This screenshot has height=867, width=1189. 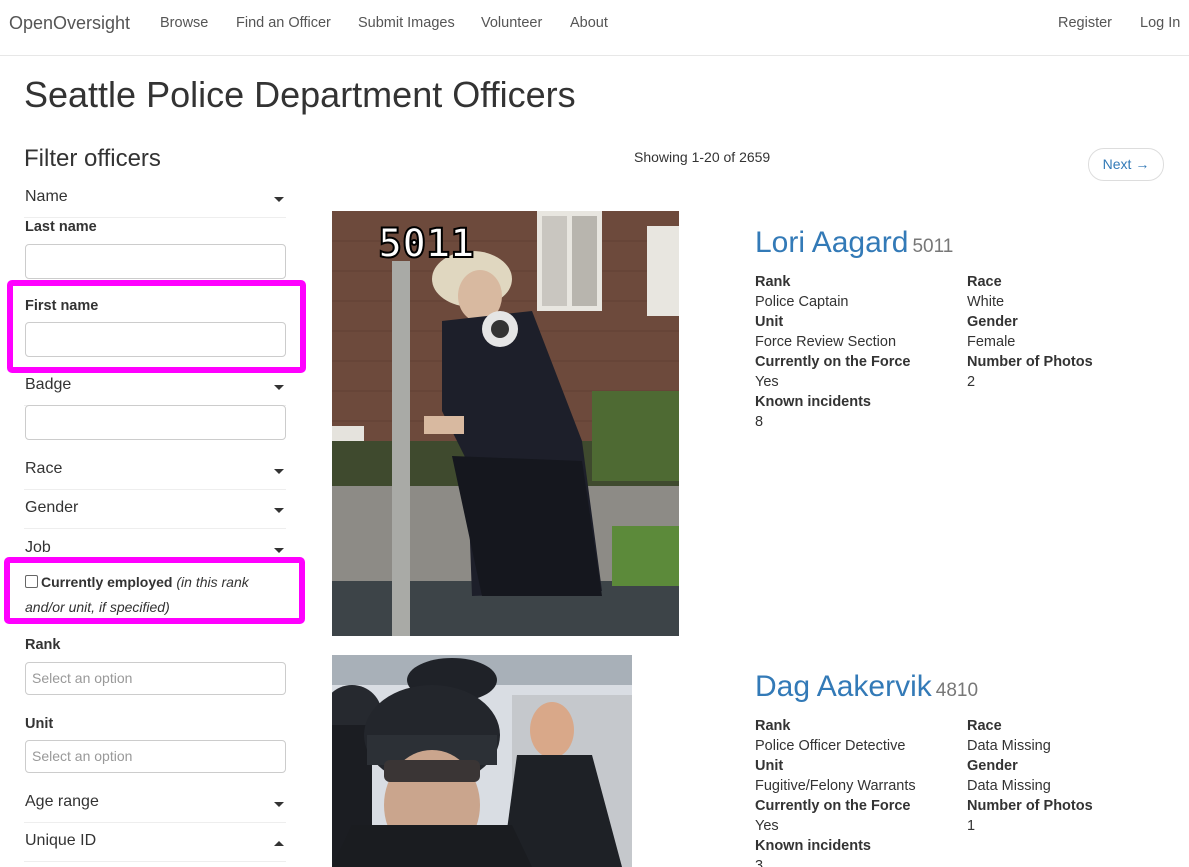 What do you see at coordinates (406, 23) in the screenshot?
I see `nav-submit-images: Submit Images` at bounding box center [406, 23].